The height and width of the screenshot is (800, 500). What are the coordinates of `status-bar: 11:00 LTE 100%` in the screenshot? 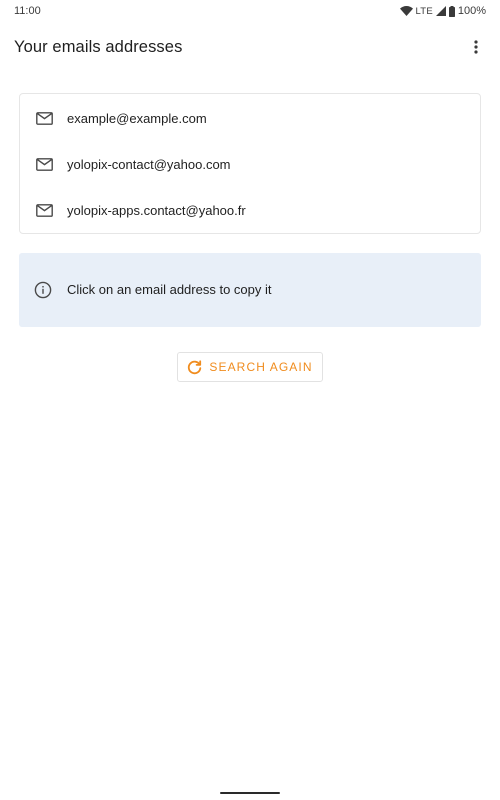 It's located at (250, 11).